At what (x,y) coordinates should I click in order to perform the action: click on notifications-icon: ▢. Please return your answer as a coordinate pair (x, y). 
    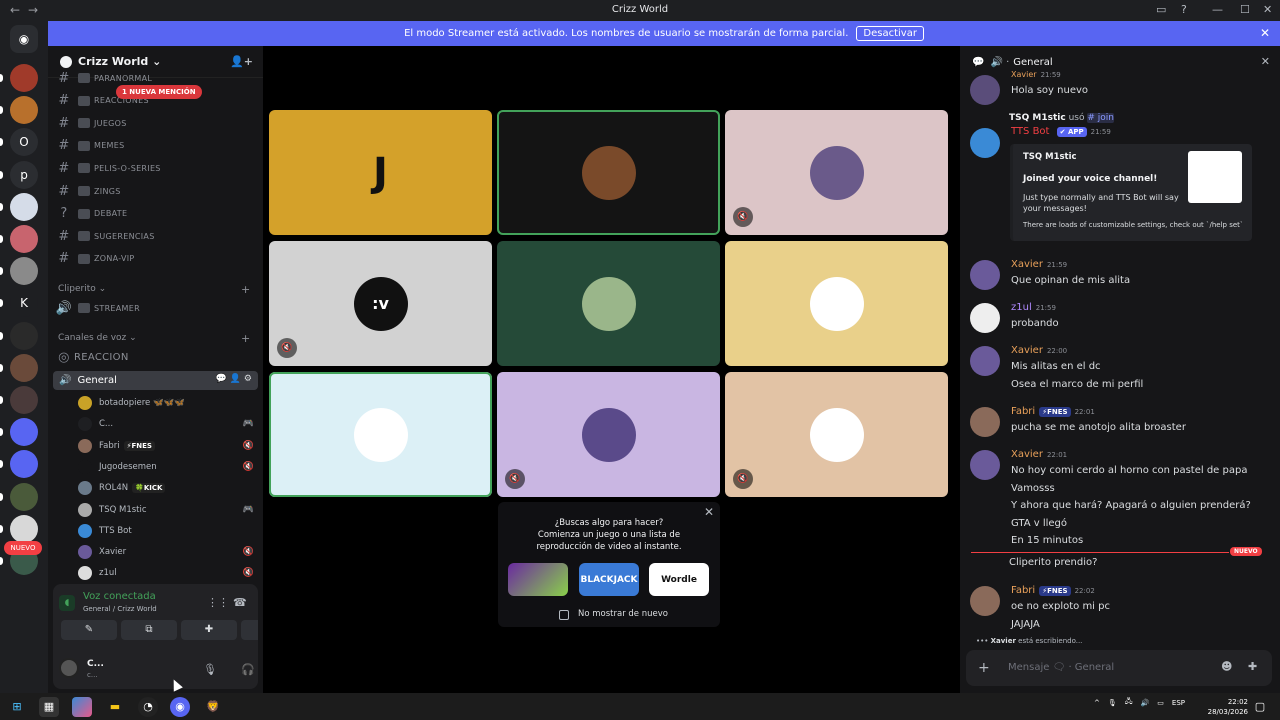
    Looking at the image, I should click on (1260, 707).